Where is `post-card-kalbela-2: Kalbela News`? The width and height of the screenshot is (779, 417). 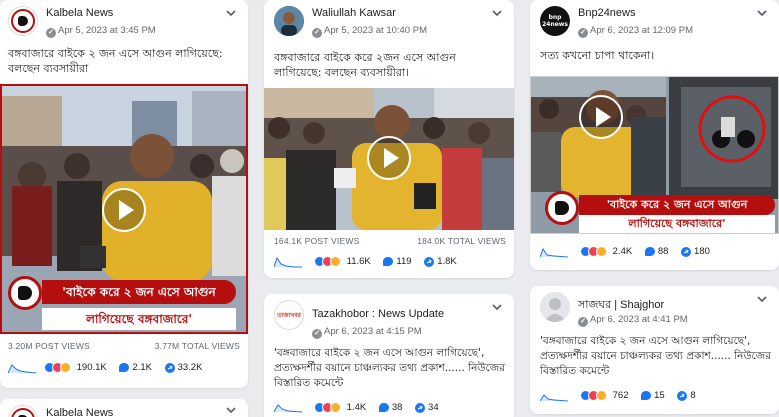 post-card-kalbela-2: Kalbela News is located at coordinates (124, 408).